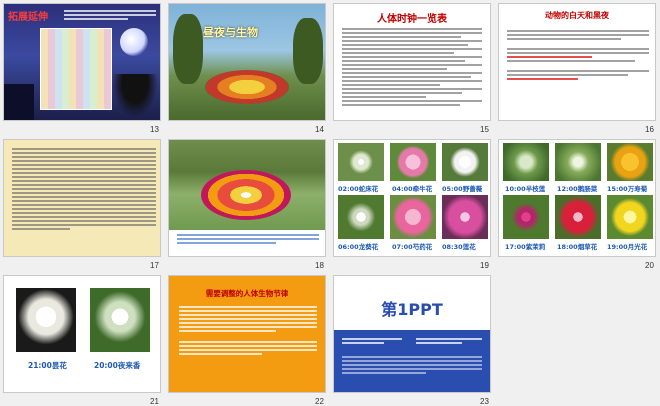  Describe the element at coordinates (82, 334) in the screenshot. I see `slide-thumbnail-21: 21:00昙花 20:00夜来香` at that location.